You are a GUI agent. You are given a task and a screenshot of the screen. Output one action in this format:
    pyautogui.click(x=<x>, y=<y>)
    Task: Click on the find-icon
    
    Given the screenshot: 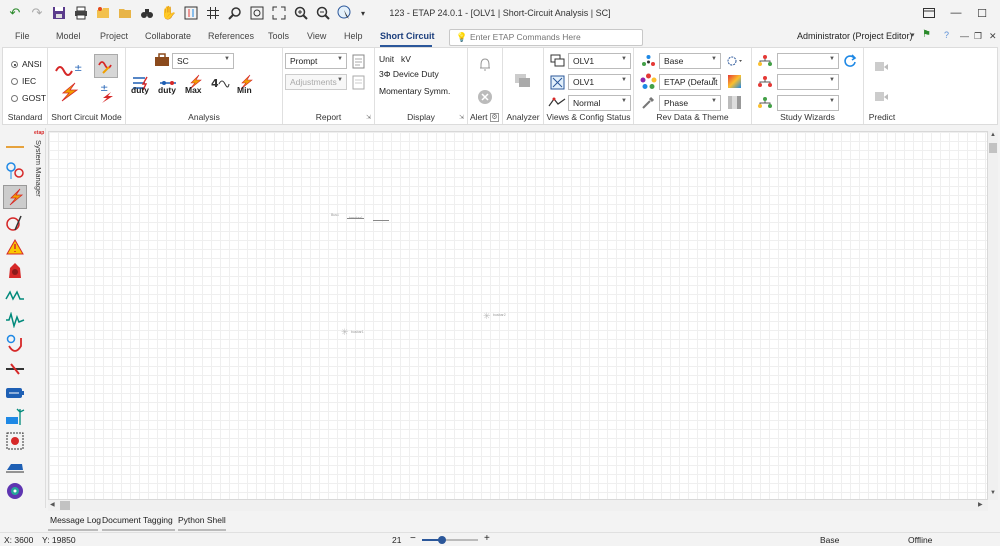 What is the action you would take?
    pyautogui.click(x=235, y=13)
    